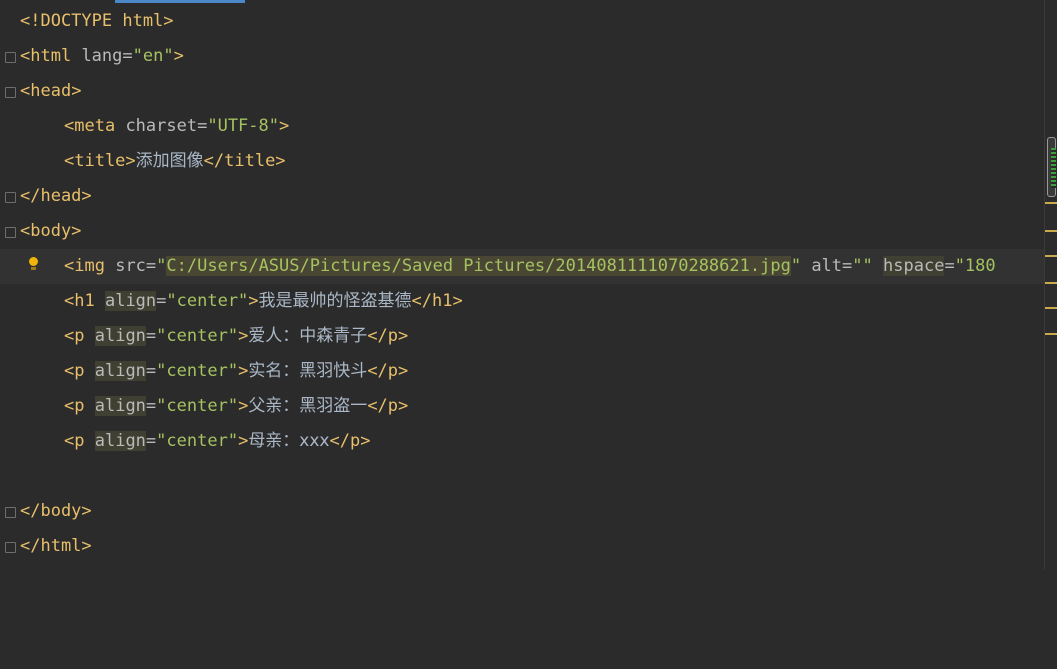 This screenshot has height=669, width=1057. What do you see at coordinates (522, 91) in the screenshot?
I see `code-line-3: <head>` at bounding box center [522, 91].